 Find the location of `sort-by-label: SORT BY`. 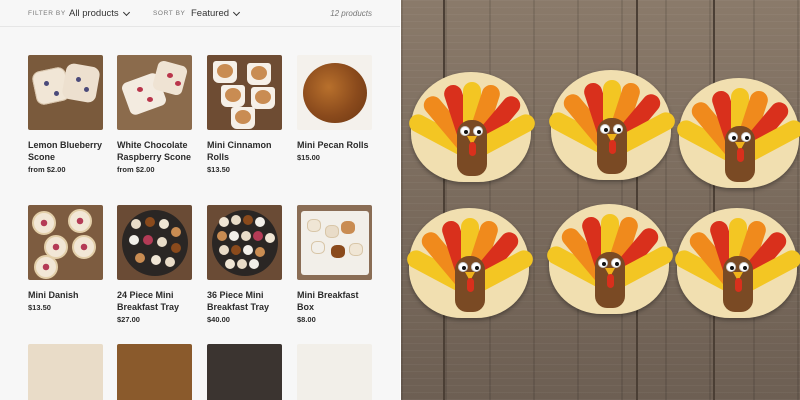

sort-by-label: SORT BY is located at coordinates (169, 13).